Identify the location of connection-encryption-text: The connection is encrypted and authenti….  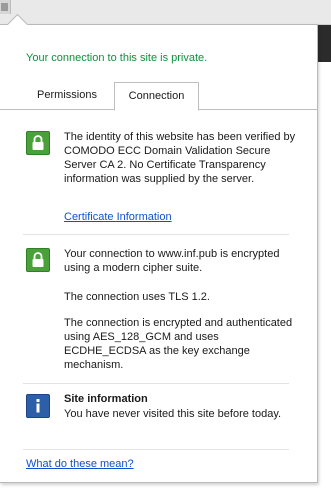
(178, 344).